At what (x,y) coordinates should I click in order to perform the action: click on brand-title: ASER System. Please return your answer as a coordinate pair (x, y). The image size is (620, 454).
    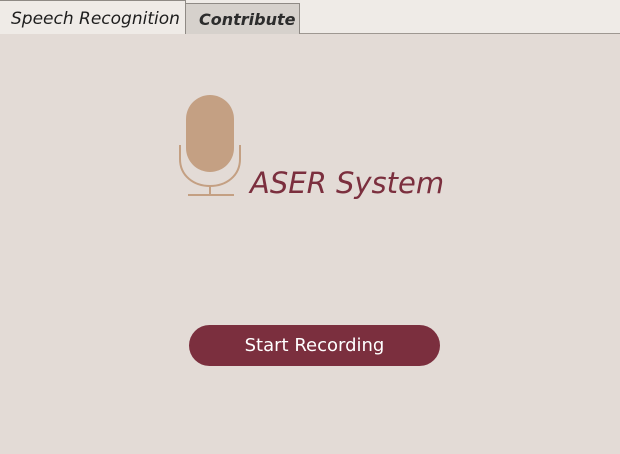
    Looking at the image, I should click on (347, 183).